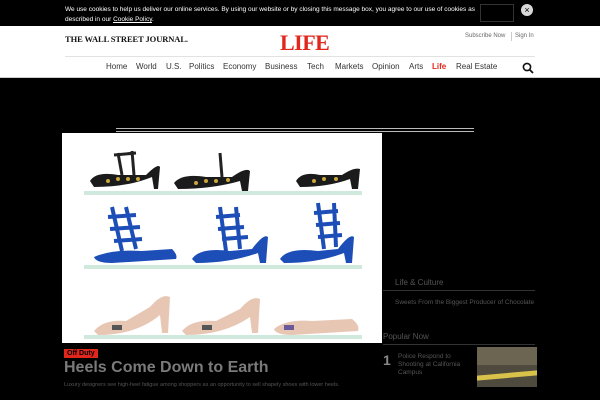  I want to click on nav-item-real-estate: Real Estate, so click(476, 66).